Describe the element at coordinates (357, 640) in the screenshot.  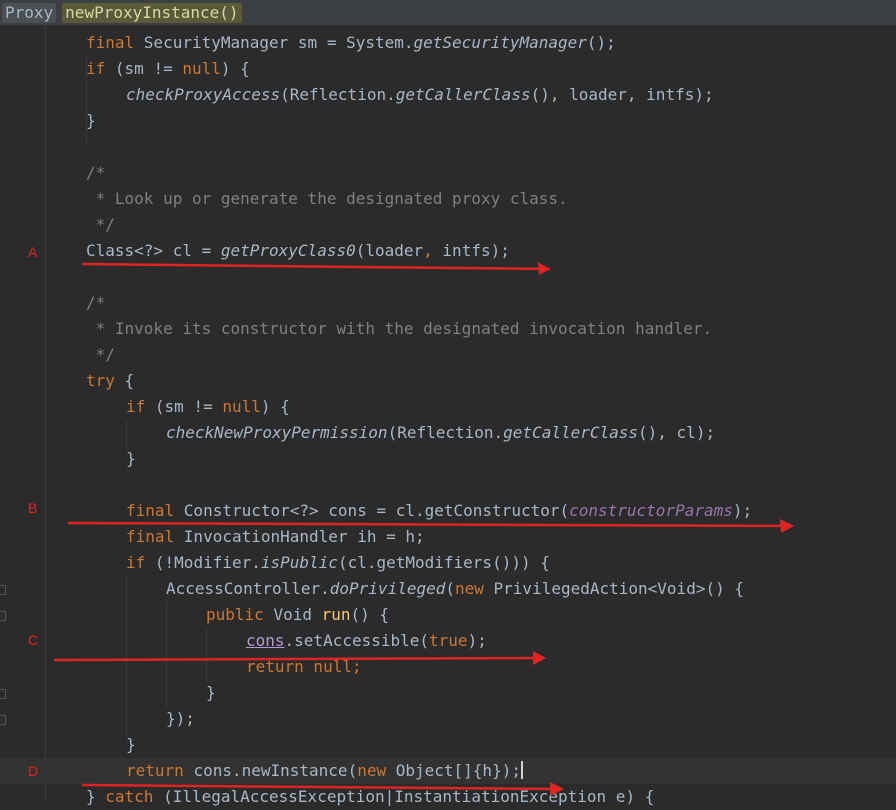
I see `token: .setAccessible(` at that location.